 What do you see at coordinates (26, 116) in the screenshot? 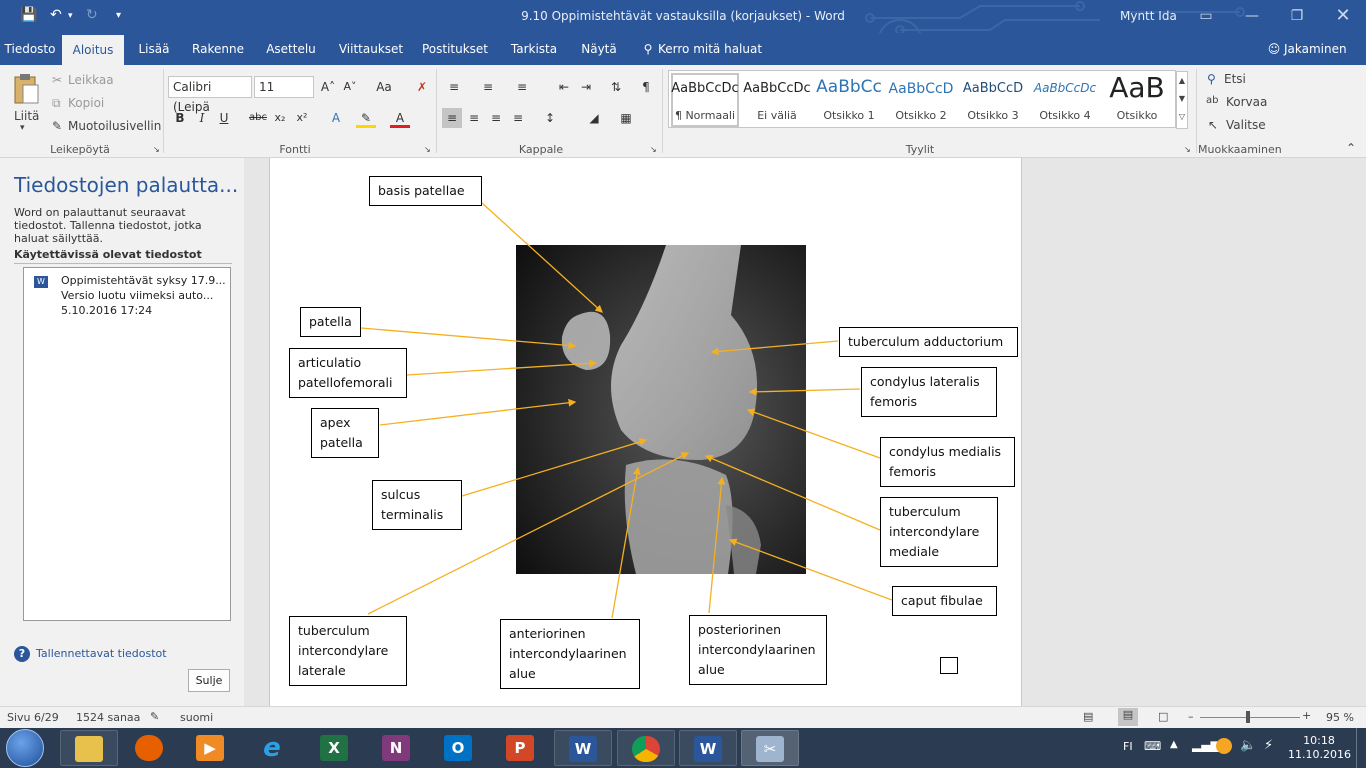
I see `paste-button: Liitä` at bounding box center [26, 116].